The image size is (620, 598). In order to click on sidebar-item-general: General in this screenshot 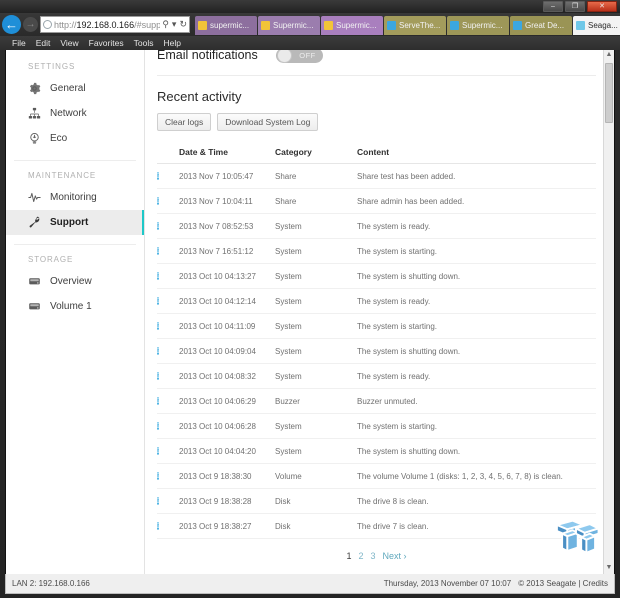, I will do `click(75, 88)`.